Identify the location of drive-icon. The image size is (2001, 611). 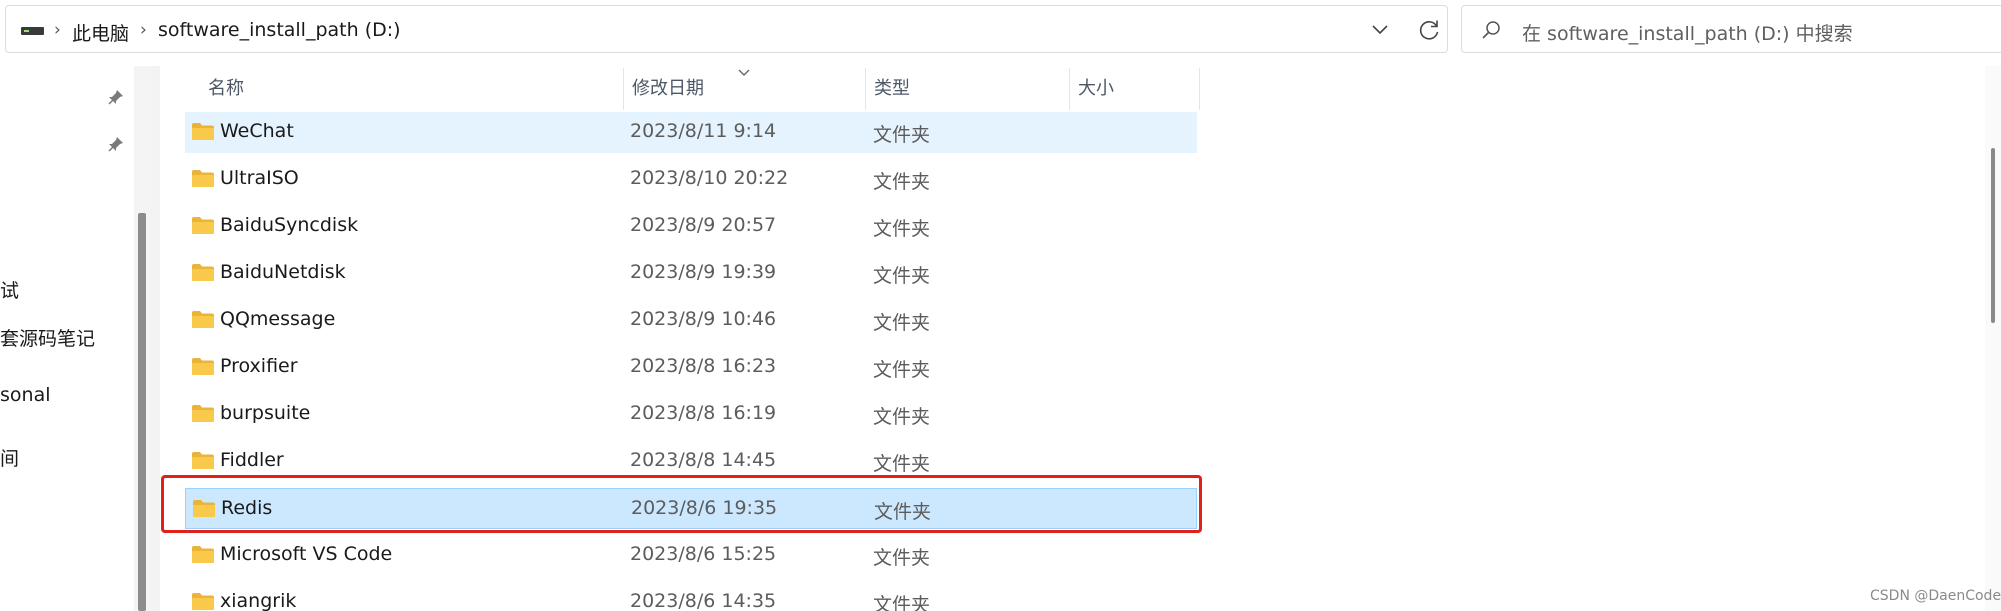
(32, 31).